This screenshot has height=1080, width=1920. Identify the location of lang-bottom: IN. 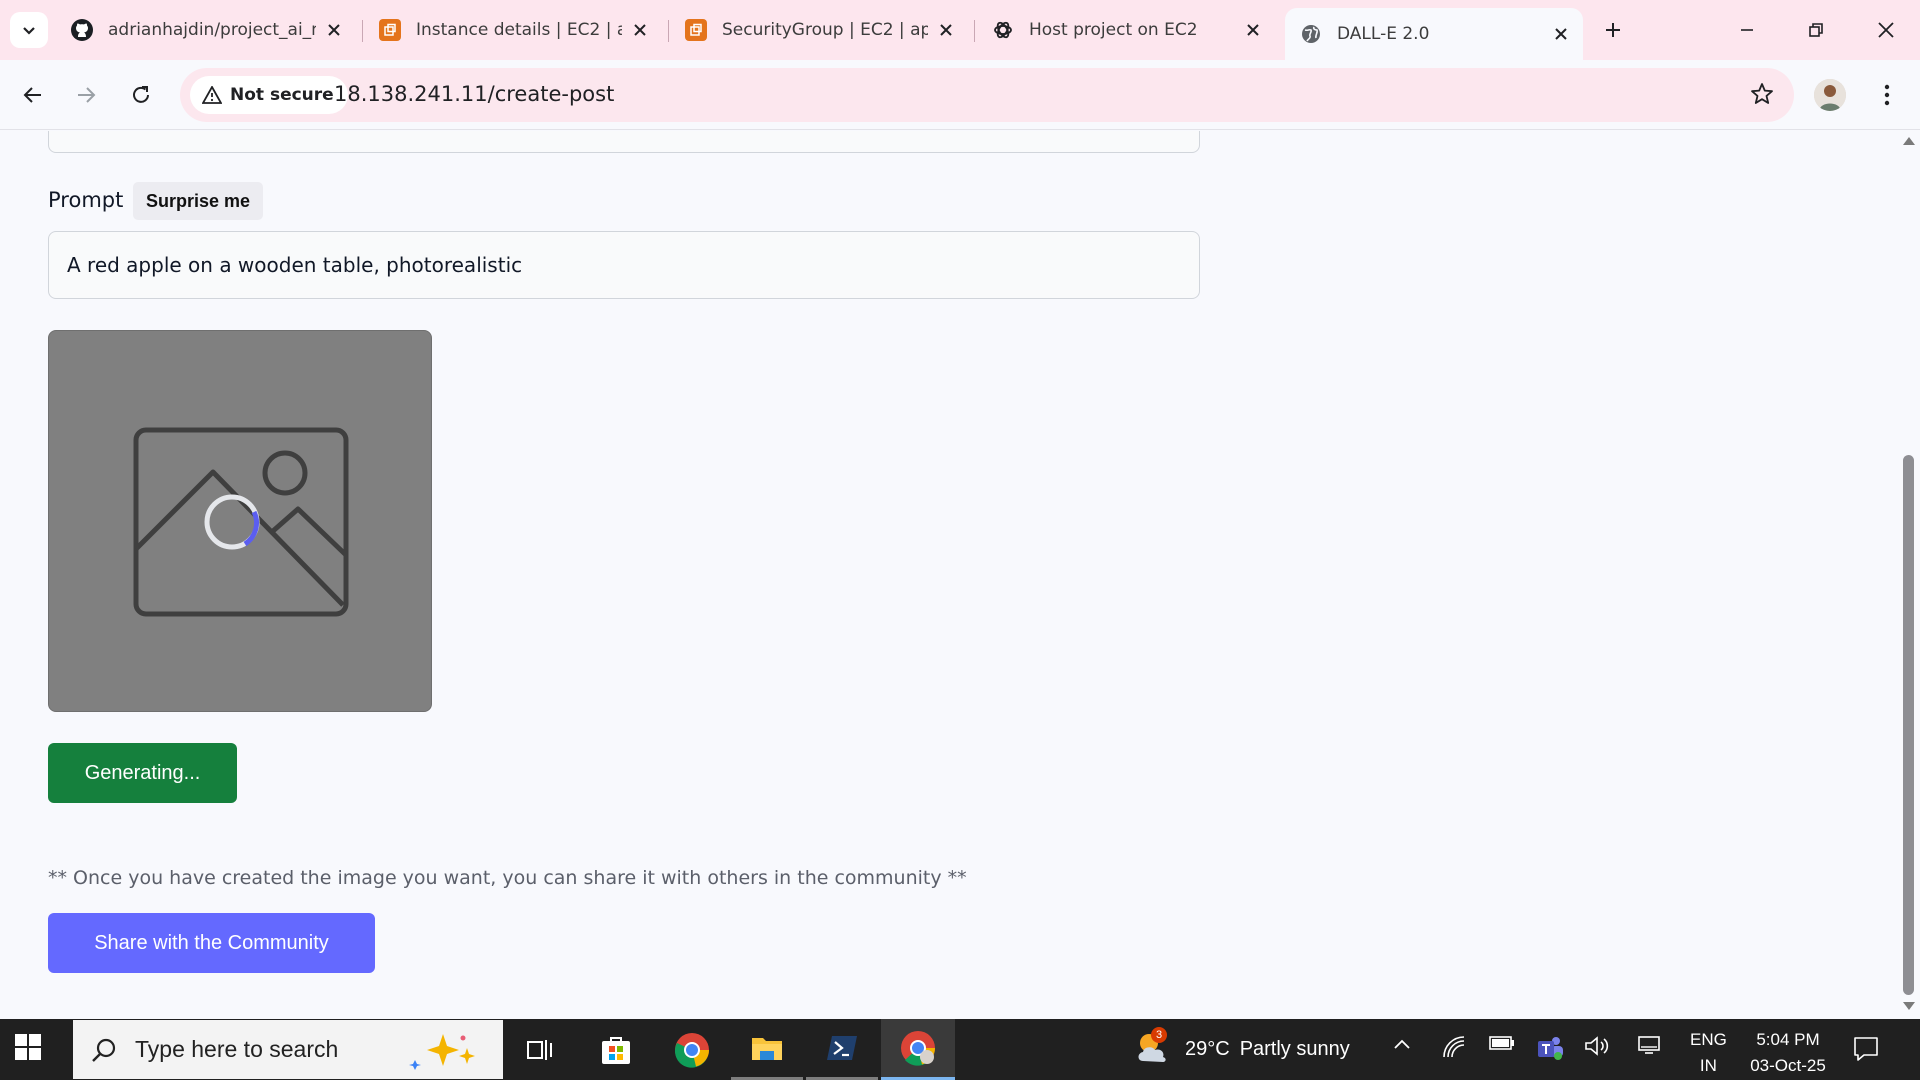
(1708, 1065).